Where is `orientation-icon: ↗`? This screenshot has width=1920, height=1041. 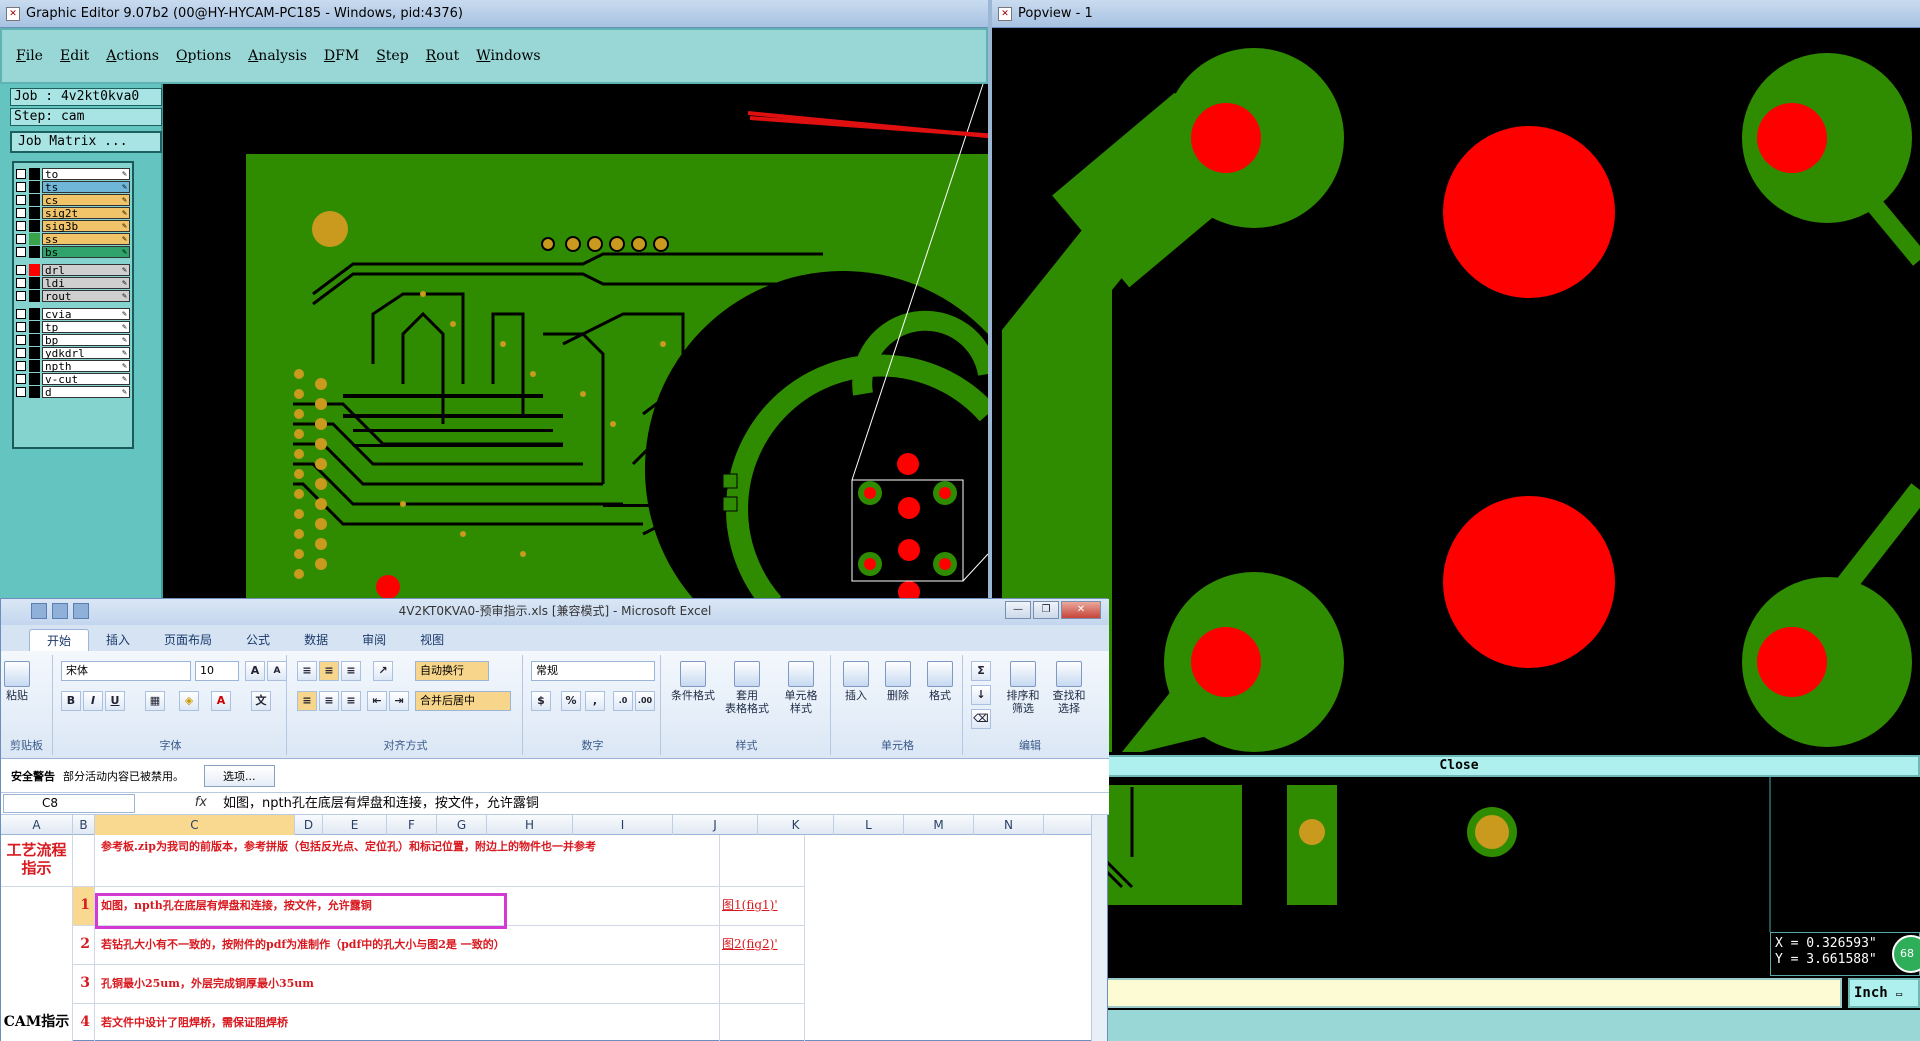 orientation-icon: ↗ is located at coordinates (383, 671).